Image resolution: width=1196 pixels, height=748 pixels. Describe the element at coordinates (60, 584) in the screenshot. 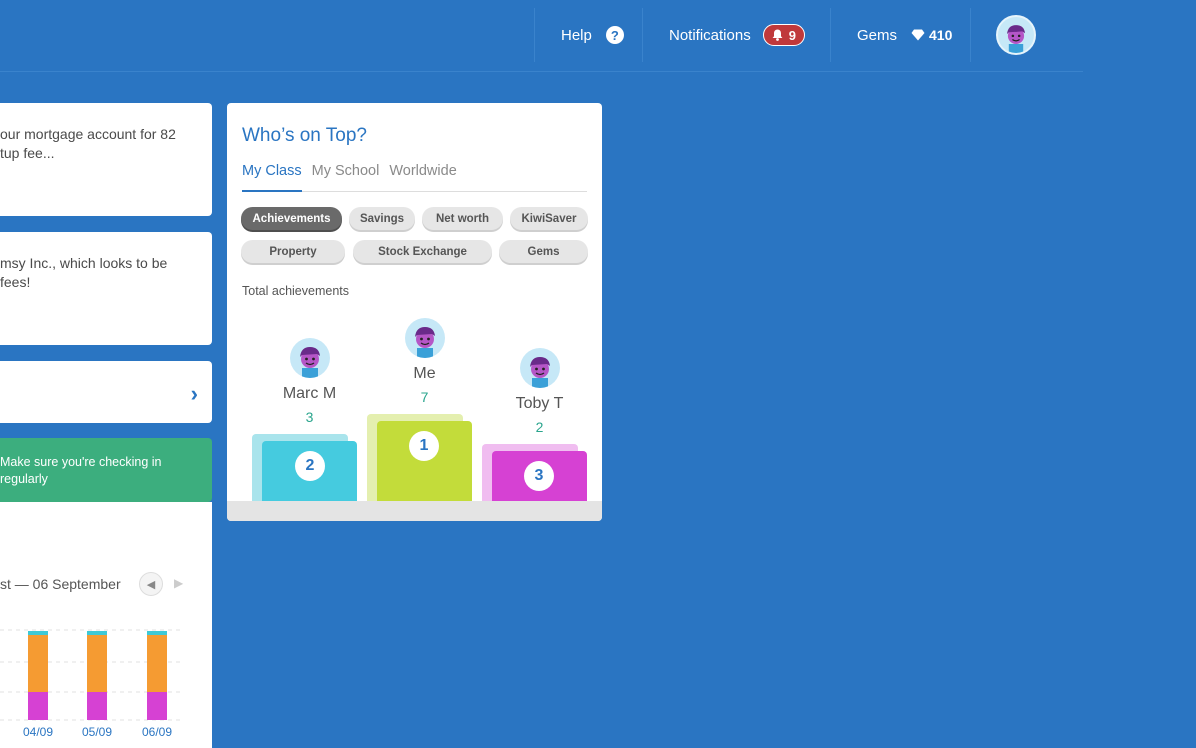

I see `date-range: st — 06 September` at that location.